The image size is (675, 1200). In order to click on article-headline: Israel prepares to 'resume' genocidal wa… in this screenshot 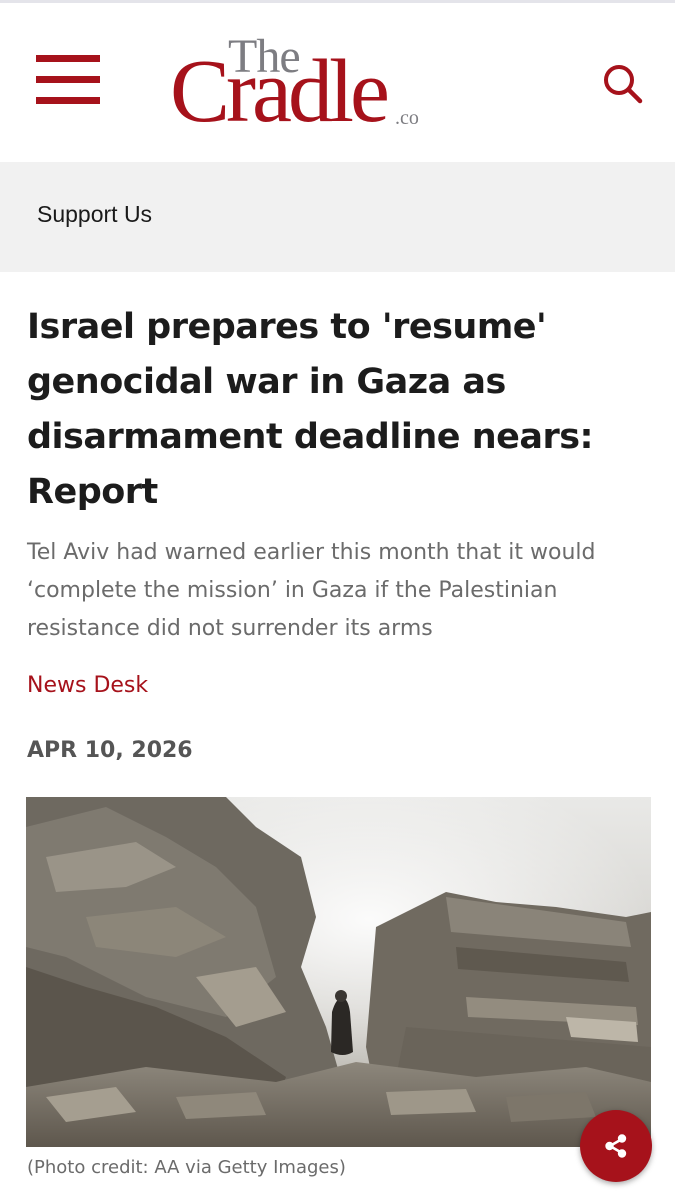, I will do `click(310, 409)`.